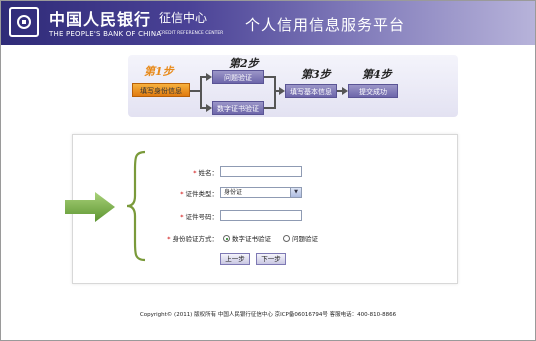 The image size is (536, 341). Describe the element at coordinates (377, 74) in the screenshot. I see `step4-label: 第4步` at that location.